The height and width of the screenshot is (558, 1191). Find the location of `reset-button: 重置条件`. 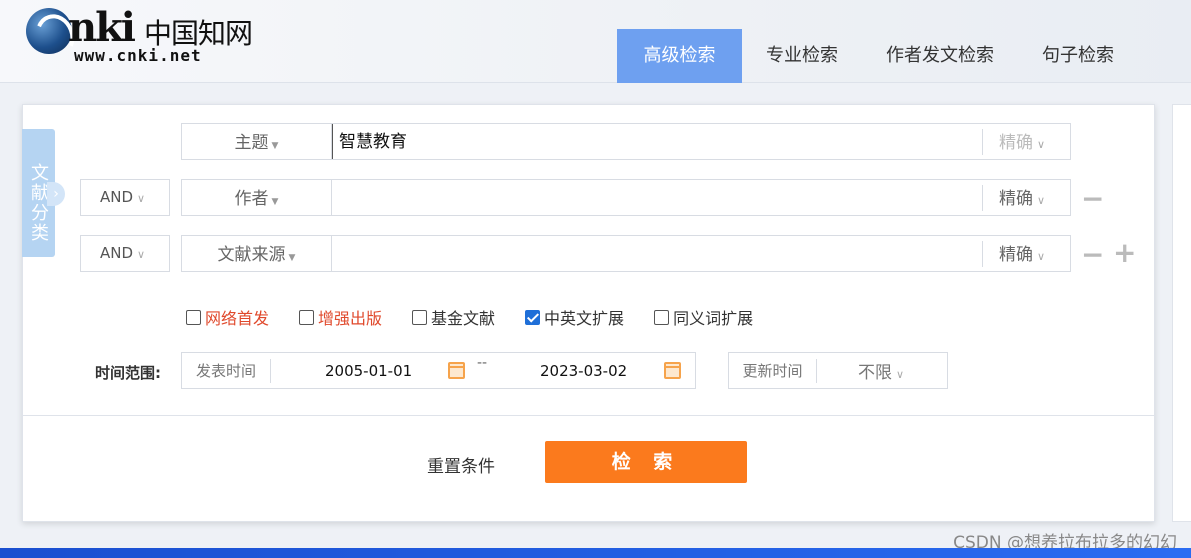

reset-button: 重置条件 is located at coordinates (461, 464).